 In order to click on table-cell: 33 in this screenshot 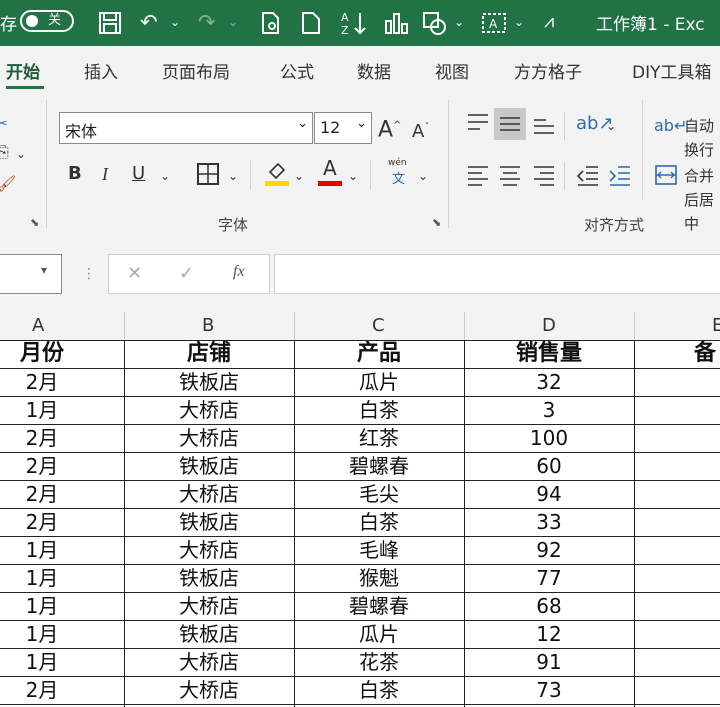, I will do `click(549, 522)`.